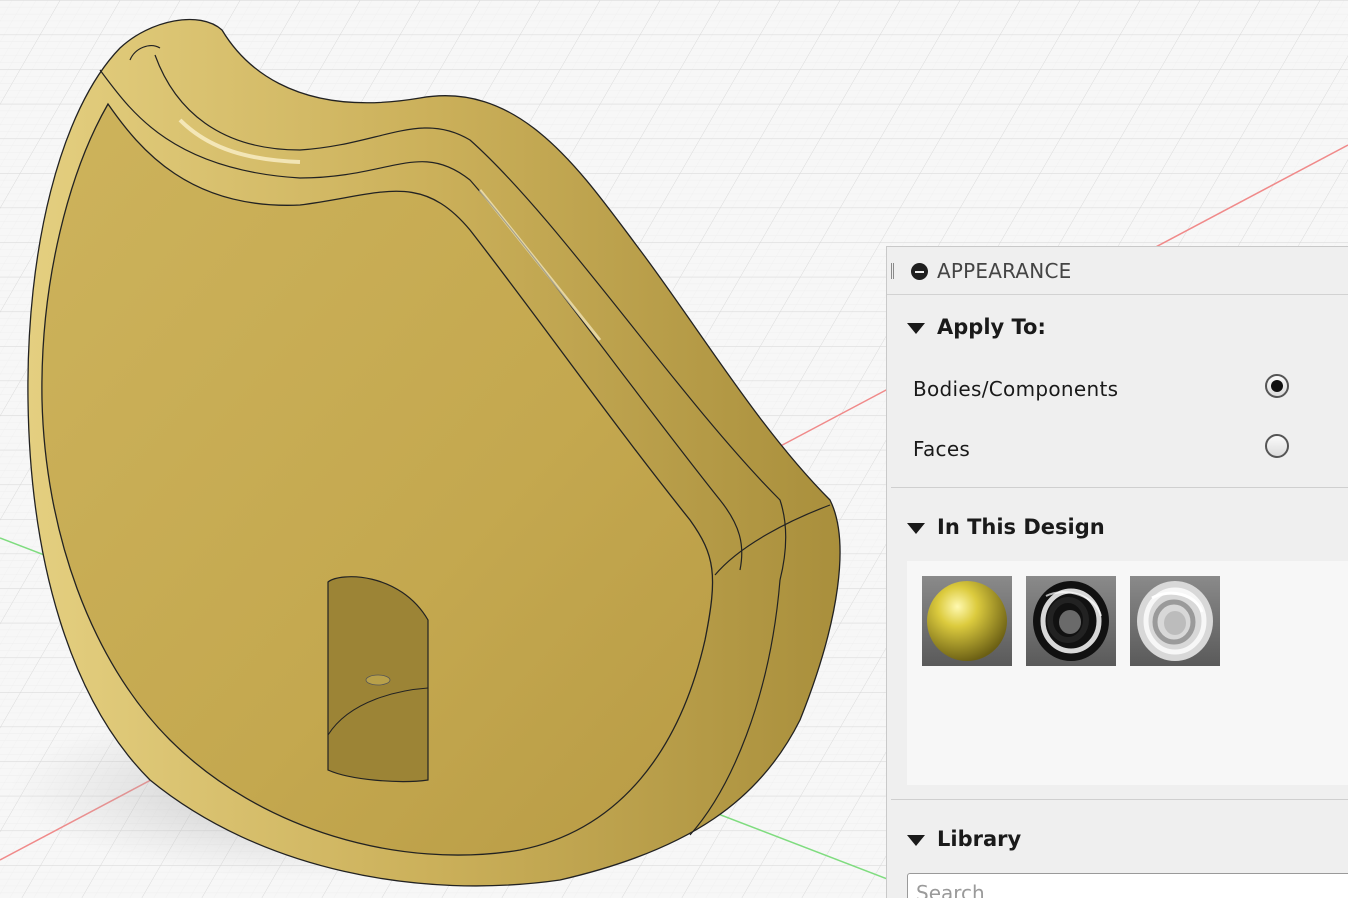 The height and width of the screenshot is (898, 1348). I want to click on drag-handle-icon, so click(892, 271).